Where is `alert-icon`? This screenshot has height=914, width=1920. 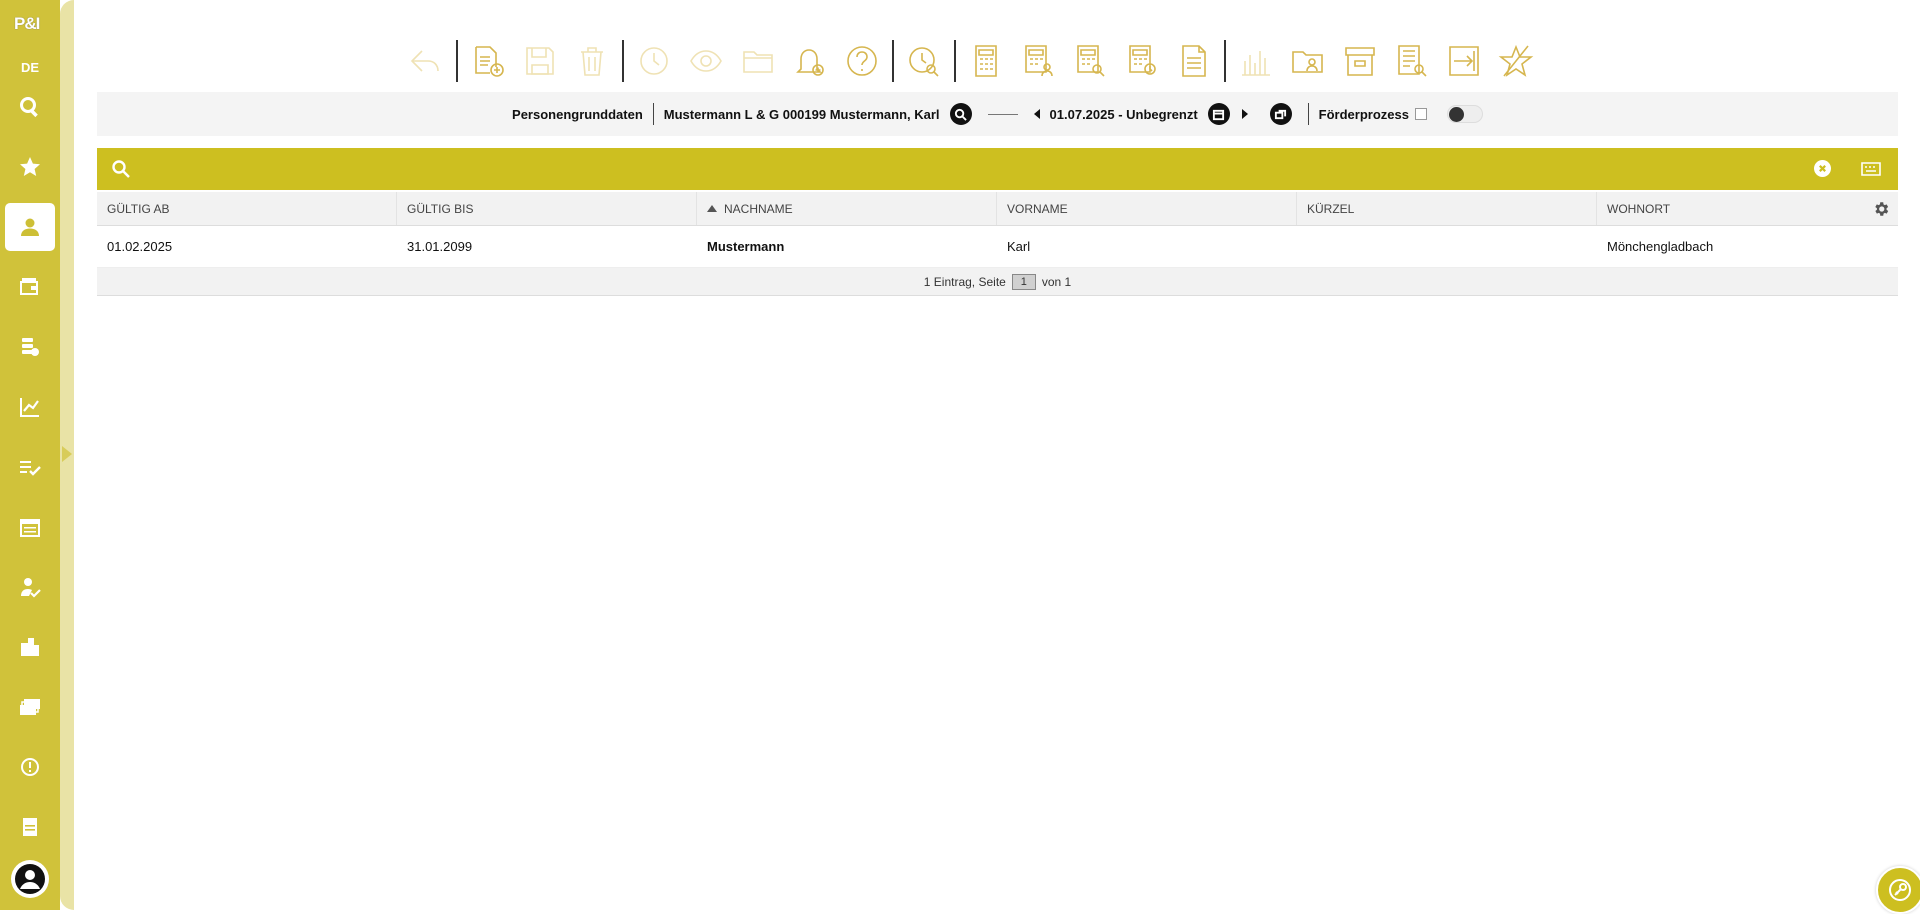 alert-icon is located at coordinates (30, 767).